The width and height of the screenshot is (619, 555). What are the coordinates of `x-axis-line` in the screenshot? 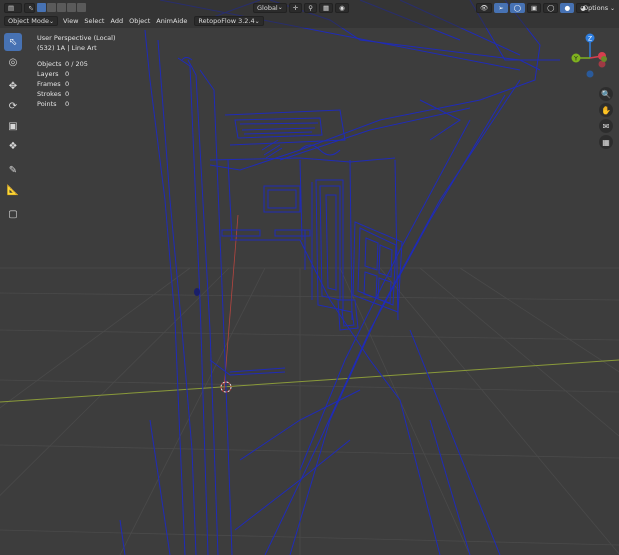 It's located at (309, 381).